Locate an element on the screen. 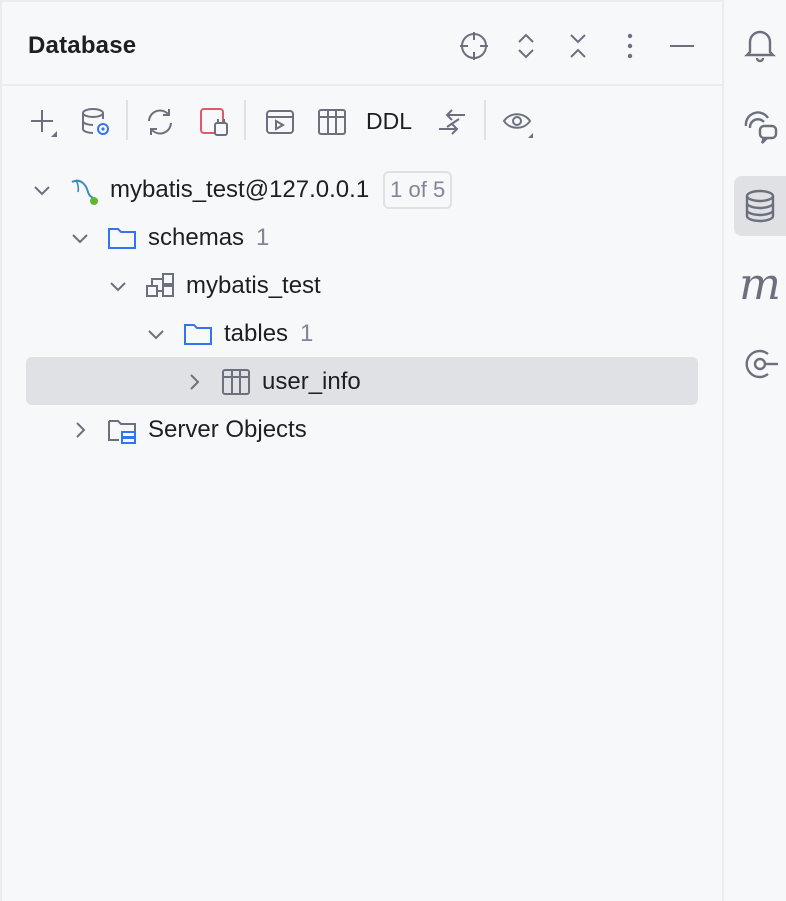  connection-label: mybatis_test@127.0.0.1 is located at coordinates (240, 189).